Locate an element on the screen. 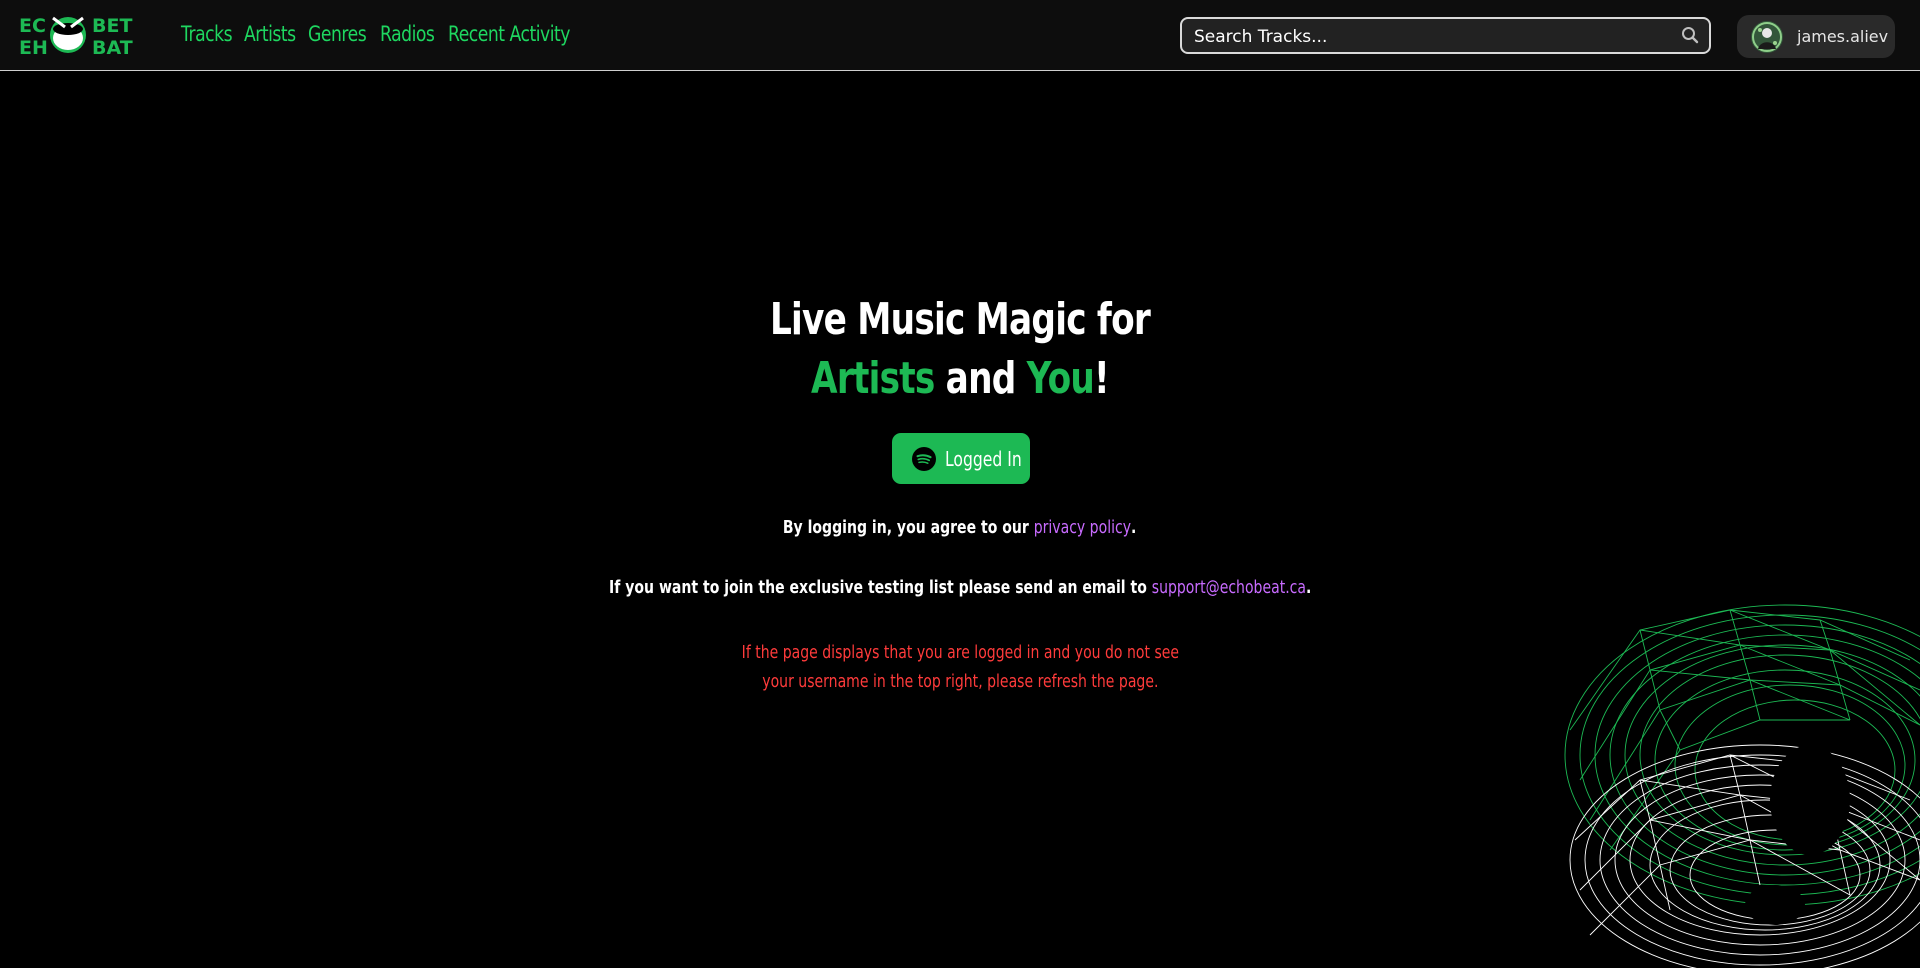  nav-tracks: Tracks is located at coordinates (207, 34).